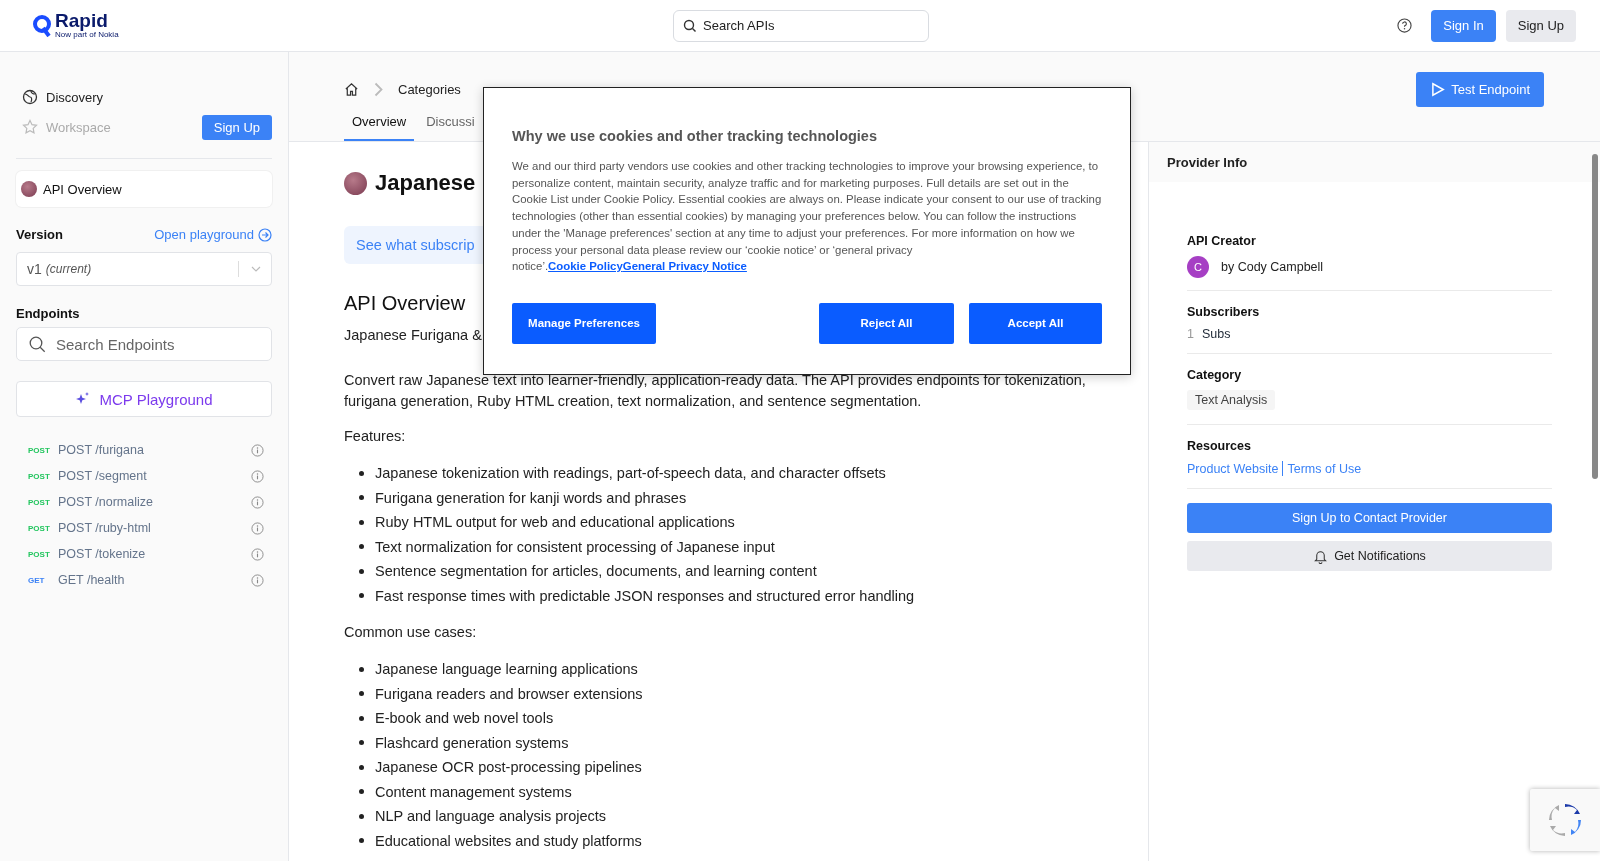 The height and width of the screenshot is (861, 1600). Describe the element at coordinates (48, 313) in the screenshot. I see `endpoints-label: Endpoints` at that location.